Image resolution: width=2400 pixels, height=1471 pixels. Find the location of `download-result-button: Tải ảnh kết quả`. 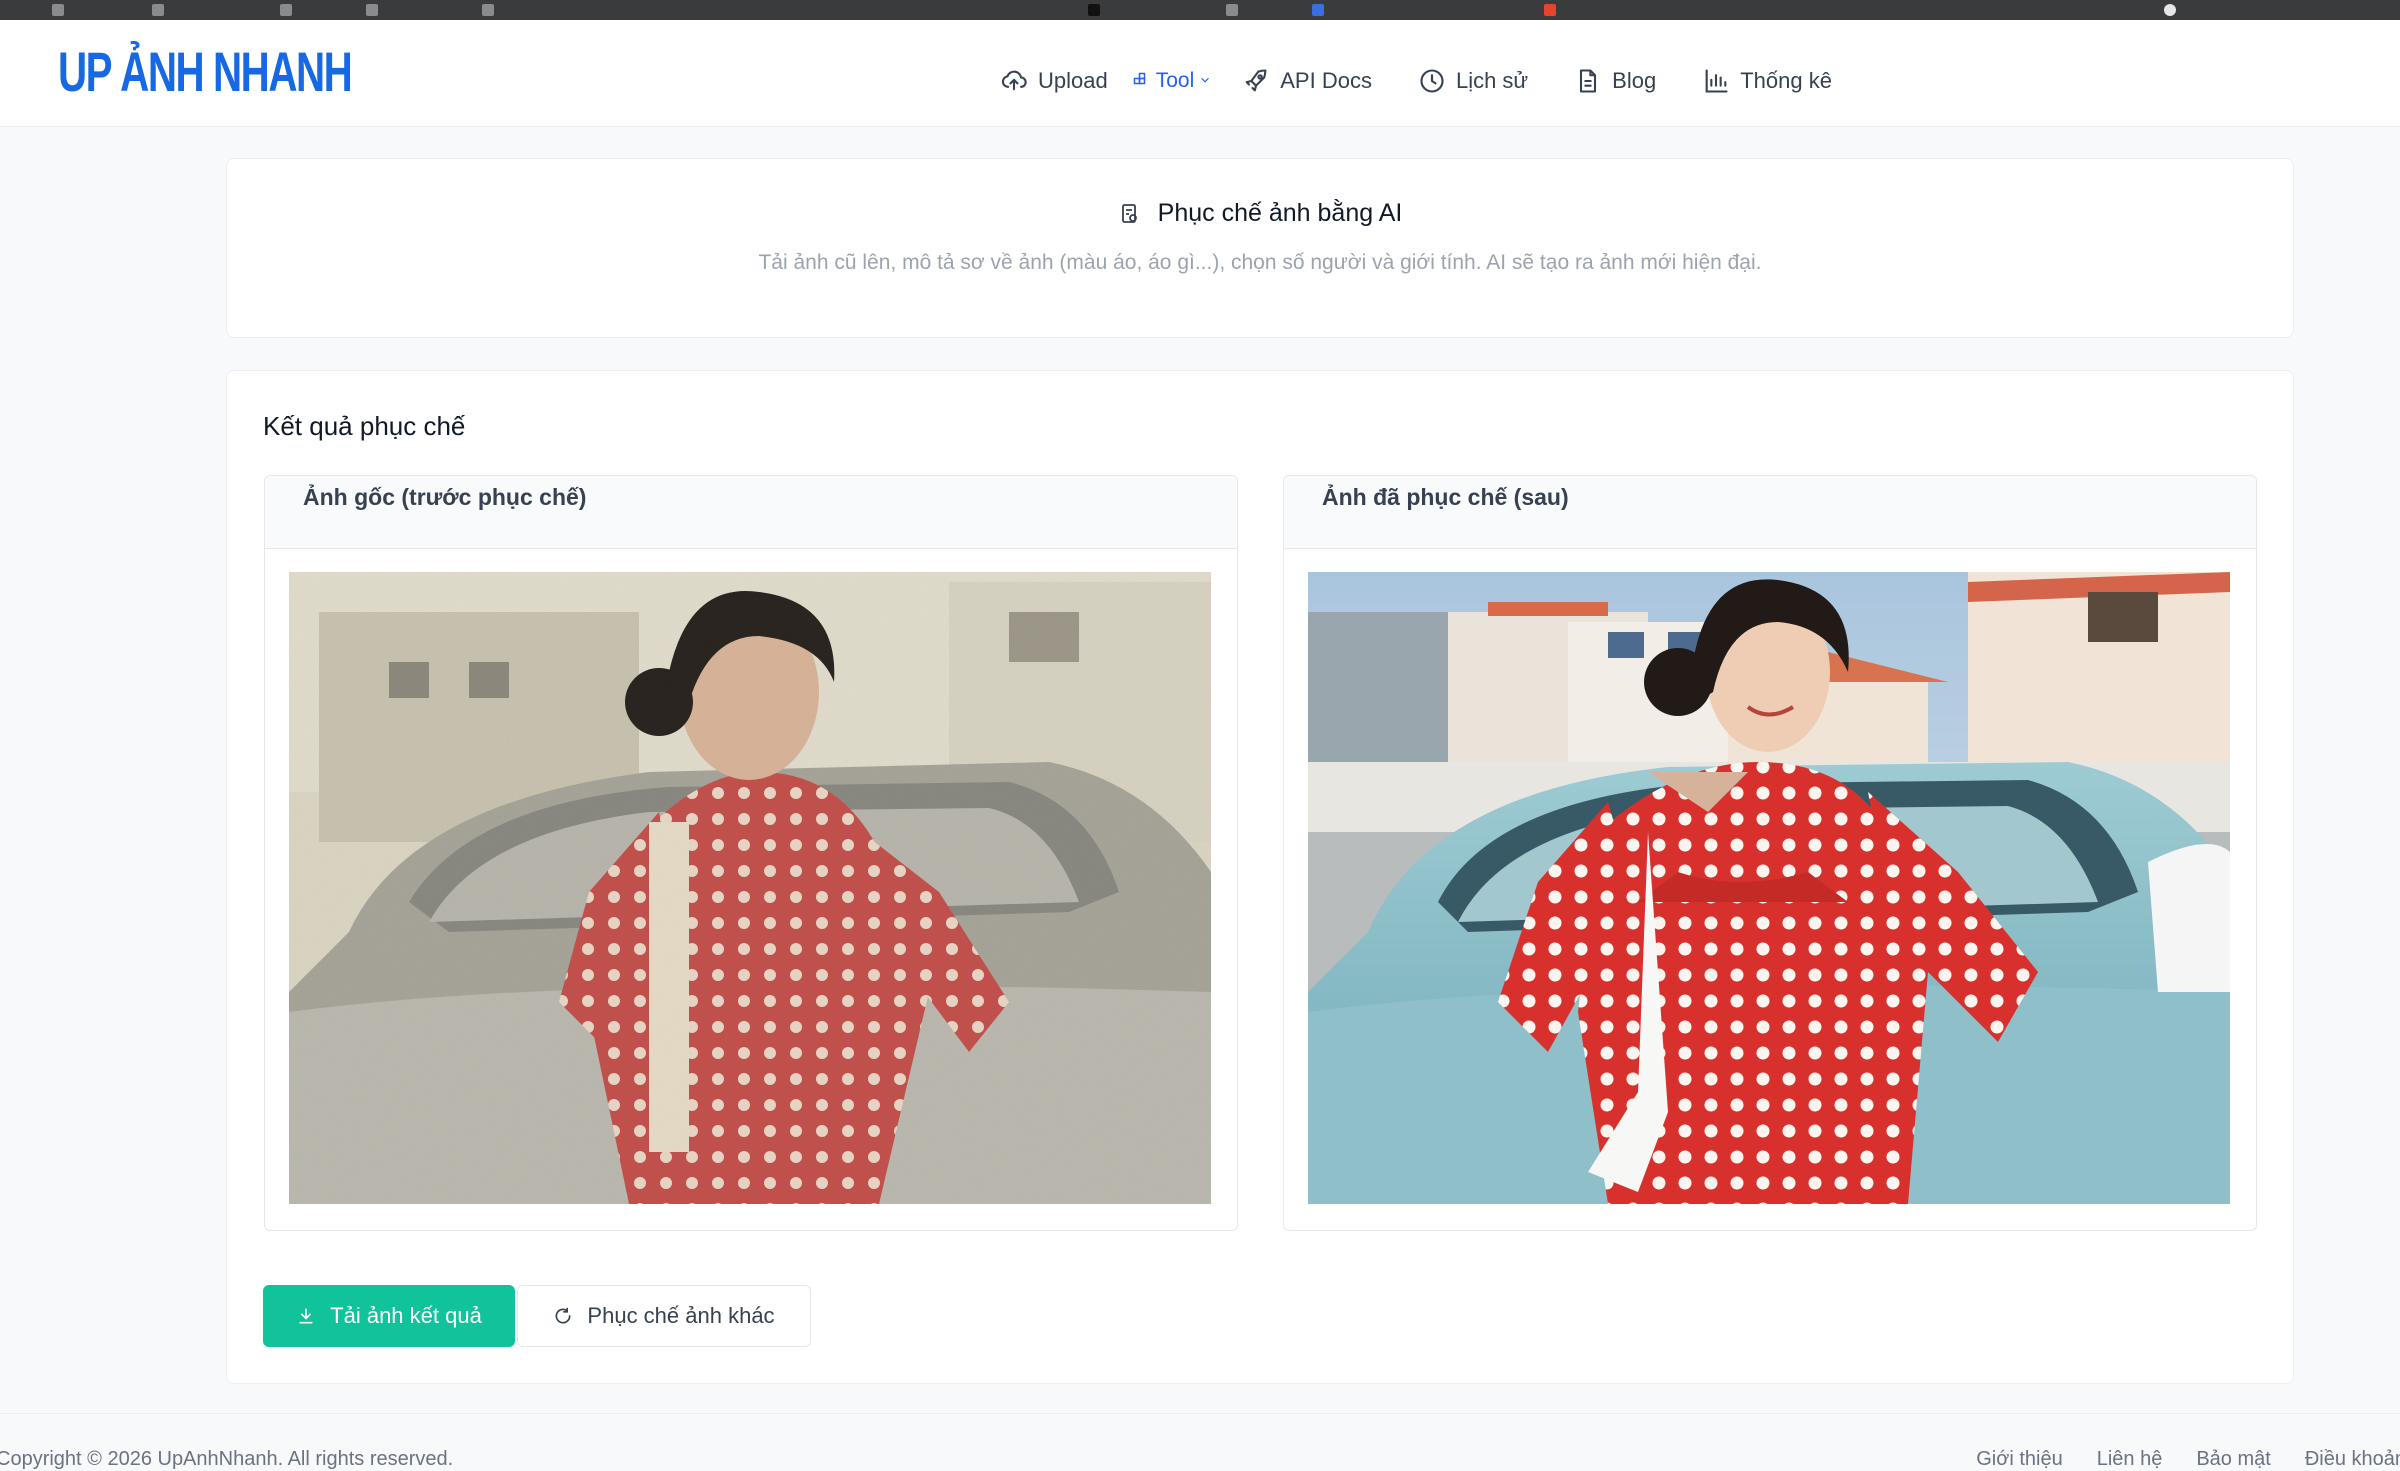

download-result-button: Tải ảnh kết quả is located at coordinates (389, 1316).